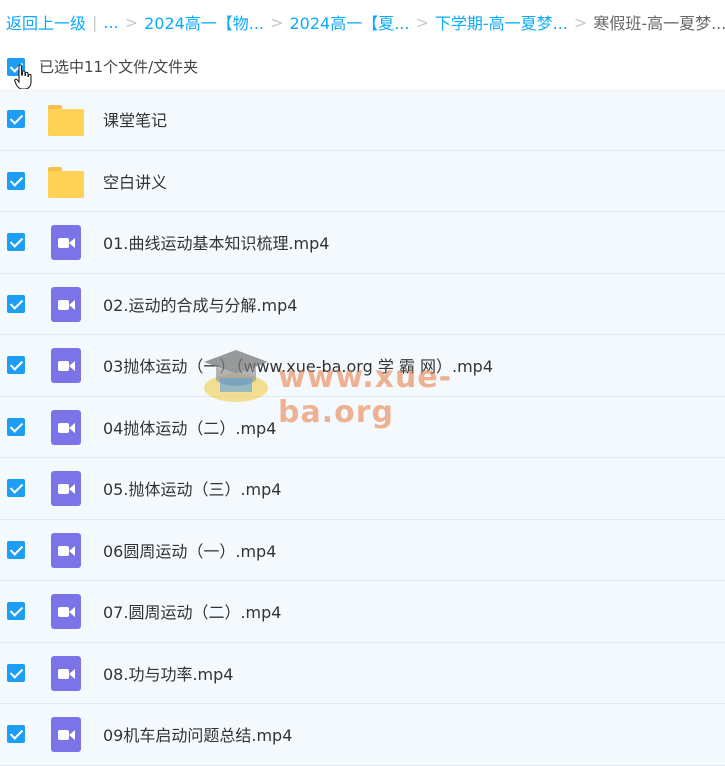  Describe the element at coordinates (189, 550) in the screenshot. I see `file-name: 06圆周运动（一）.mp4` at that location.